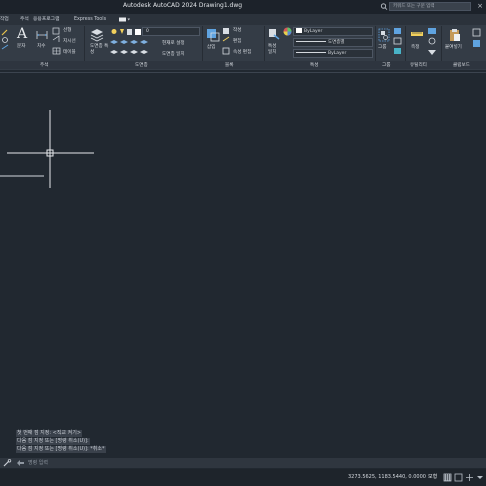 The image size is (486, 486). I want to click on draw-tools-icon, so click(5, 40).